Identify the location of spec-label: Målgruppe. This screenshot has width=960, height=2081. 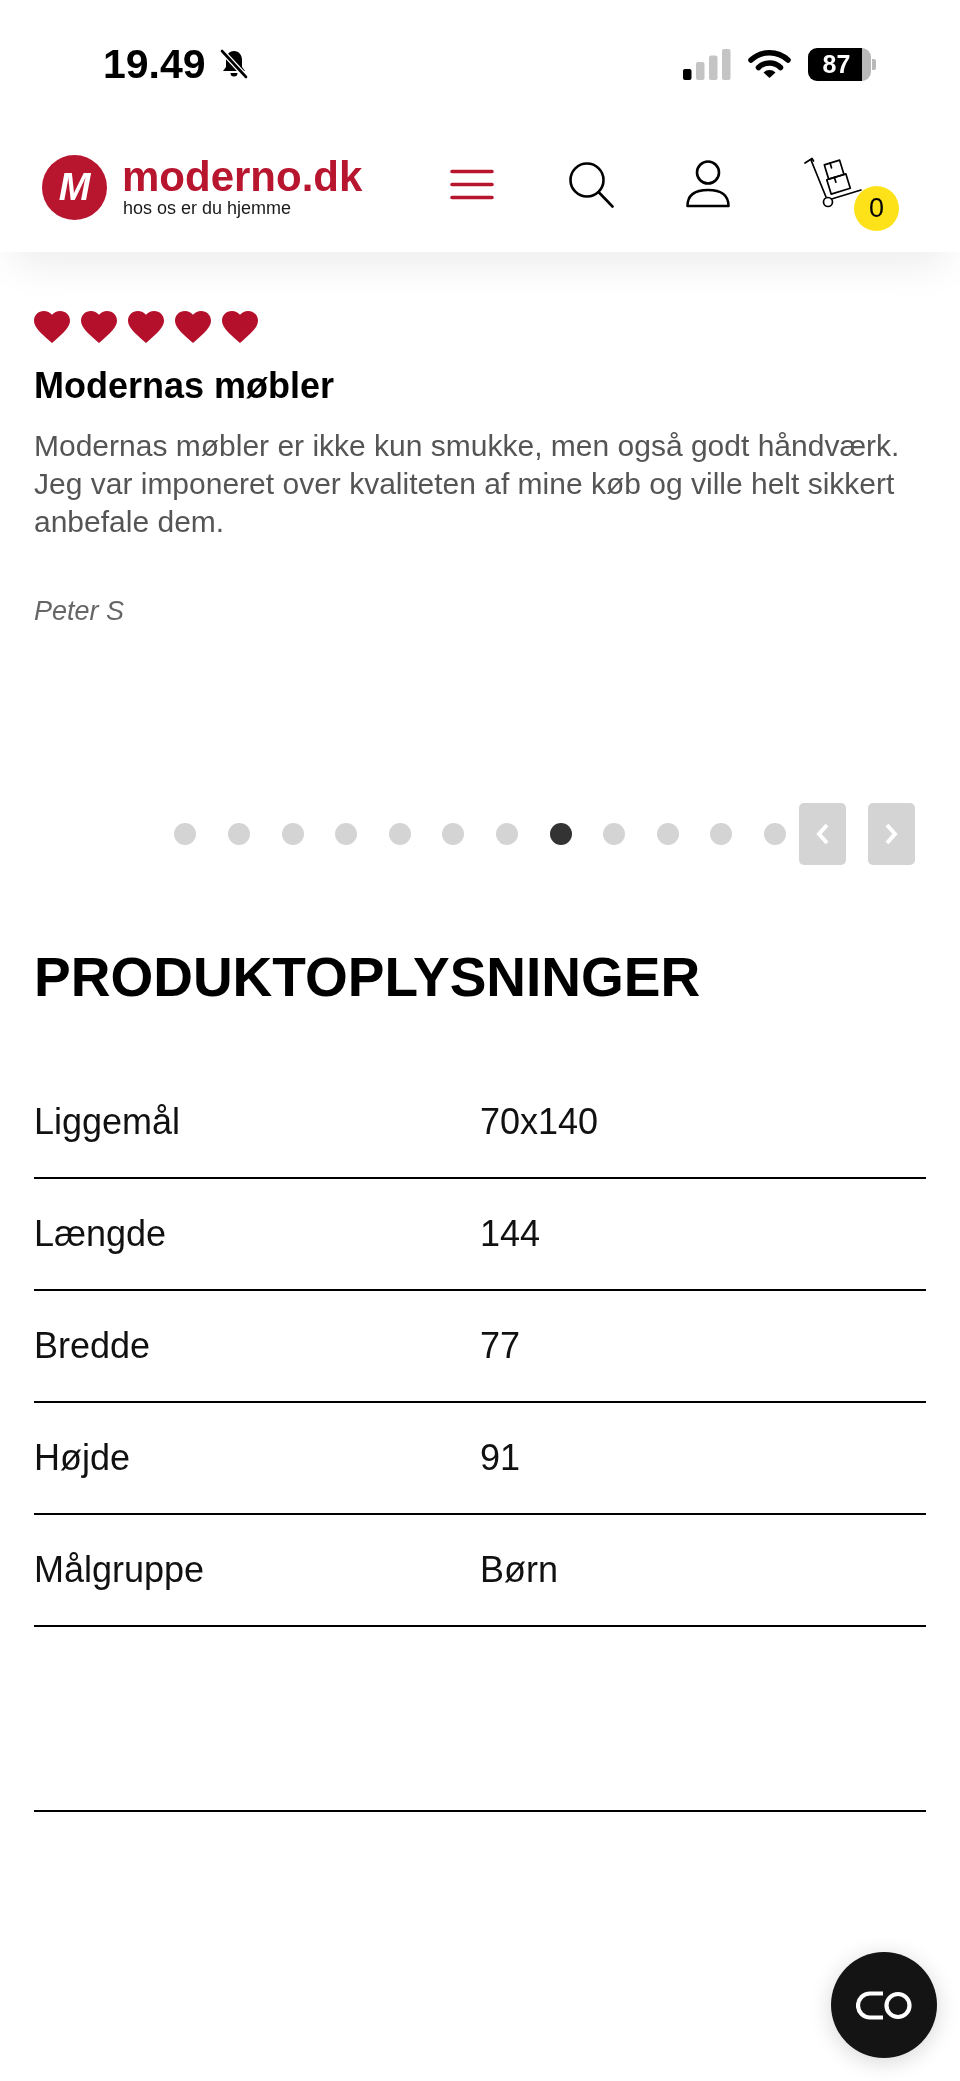
(120, 1570).